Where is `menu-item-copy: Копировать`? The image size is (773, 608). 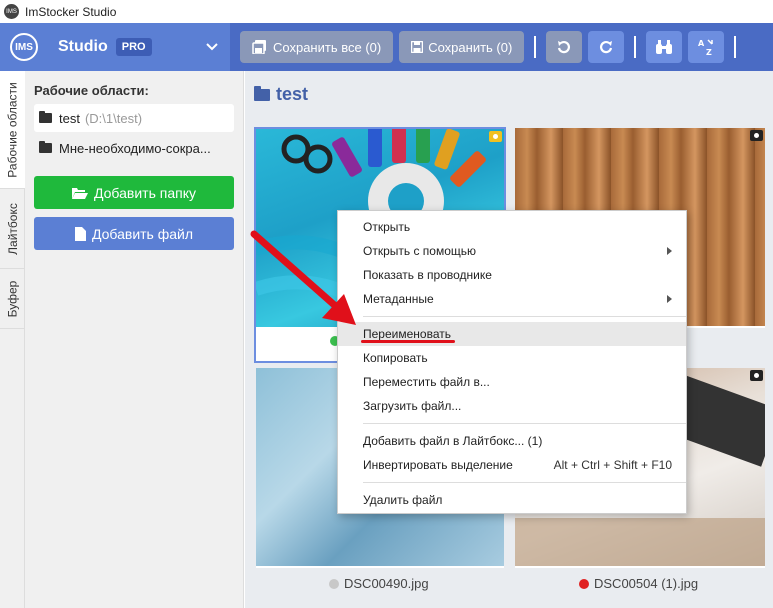 menu-item-copy: Копировать is located at coordinates (512, 358).